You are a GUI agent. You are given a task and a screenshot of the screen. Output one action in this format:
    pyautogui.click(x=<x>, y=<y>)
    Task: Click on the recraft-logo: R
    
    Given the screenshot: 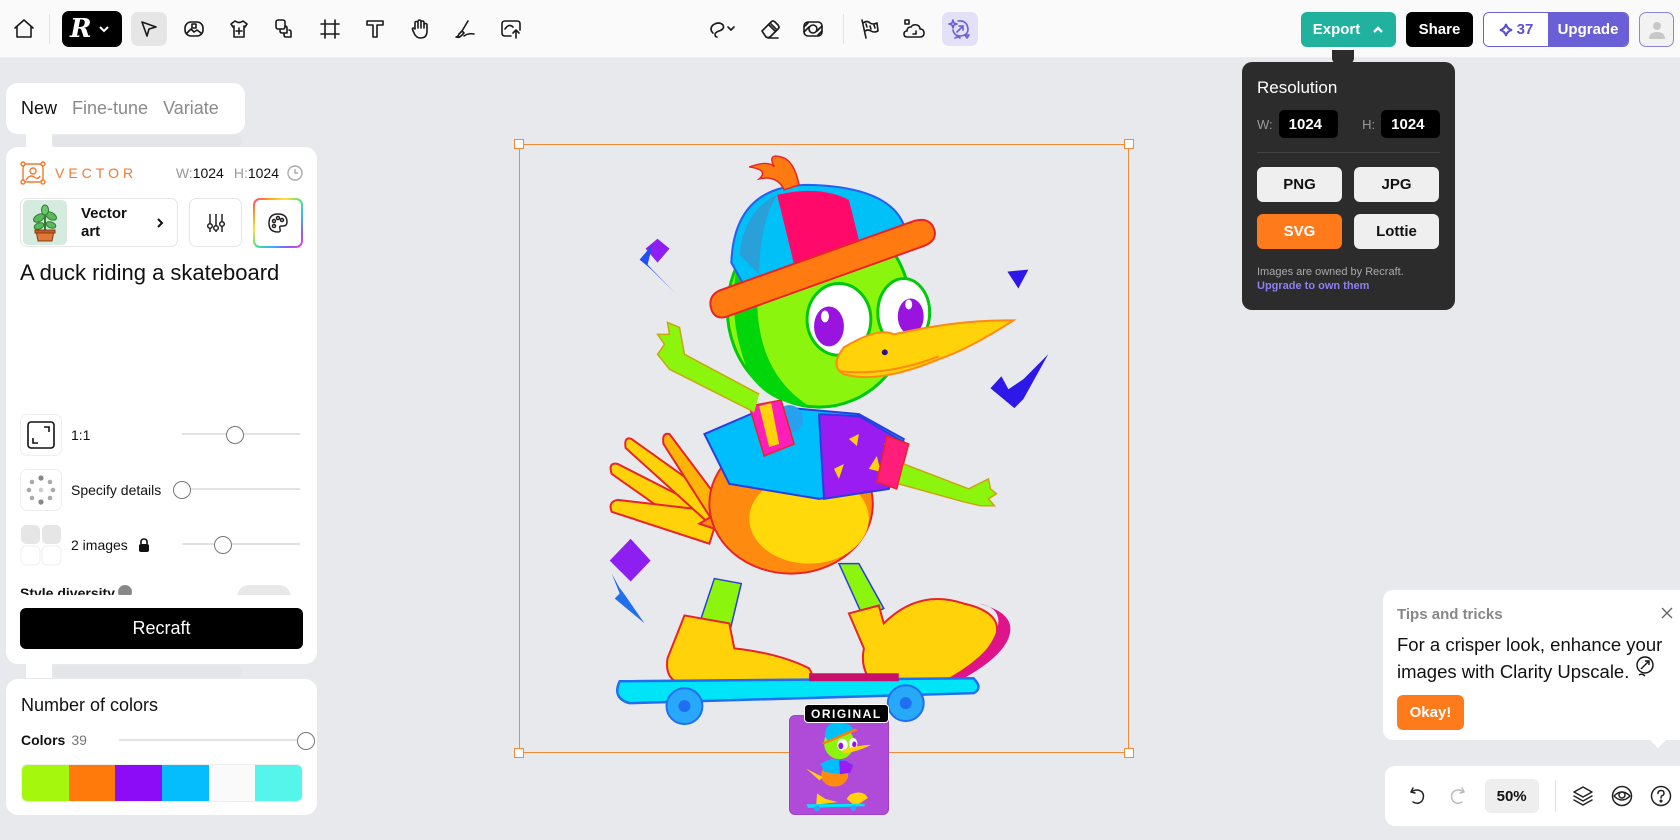 What is the action you would take?
    pyautogui.click(x=81, y=29)
    